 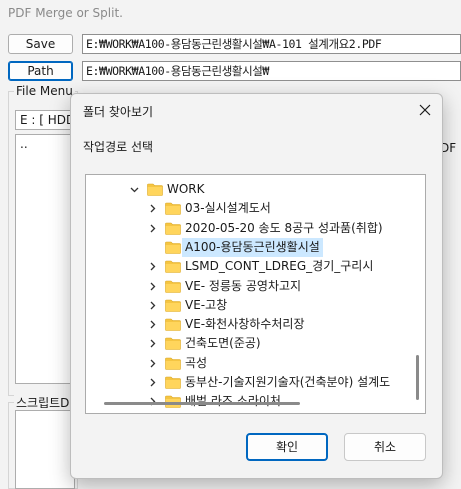 I want to click on dialog-prompt: 작업경로 선택, so click(x=118, y=147).